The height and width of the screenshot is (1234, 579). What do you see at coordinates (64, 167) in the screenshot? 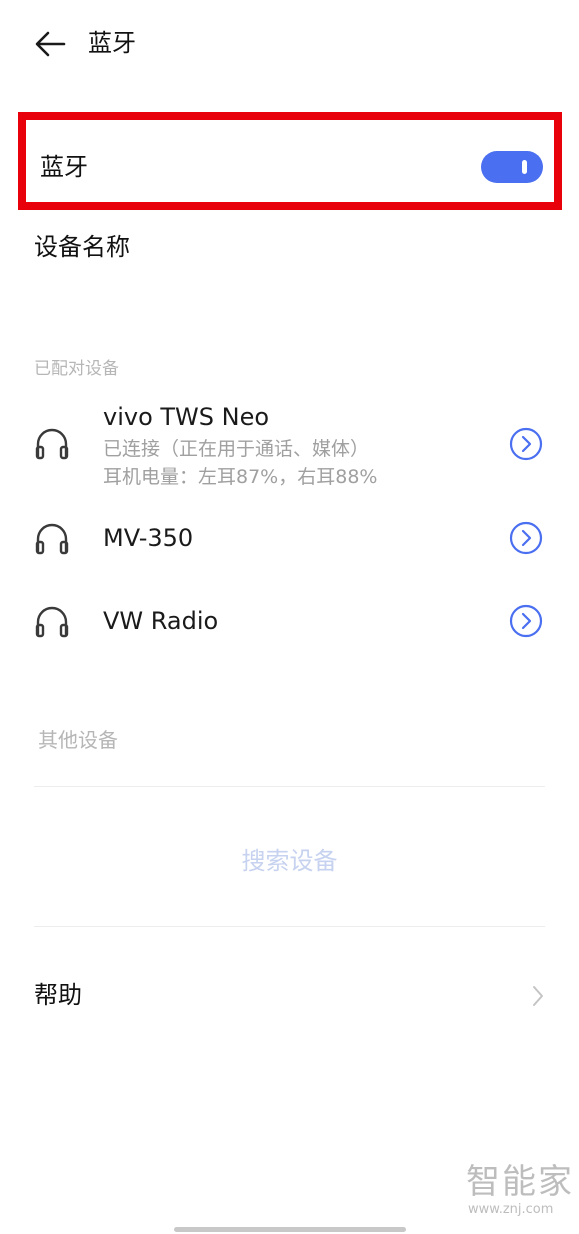
I see `bluetooth-label: 蓝牙` at bounding box center [64, 167].